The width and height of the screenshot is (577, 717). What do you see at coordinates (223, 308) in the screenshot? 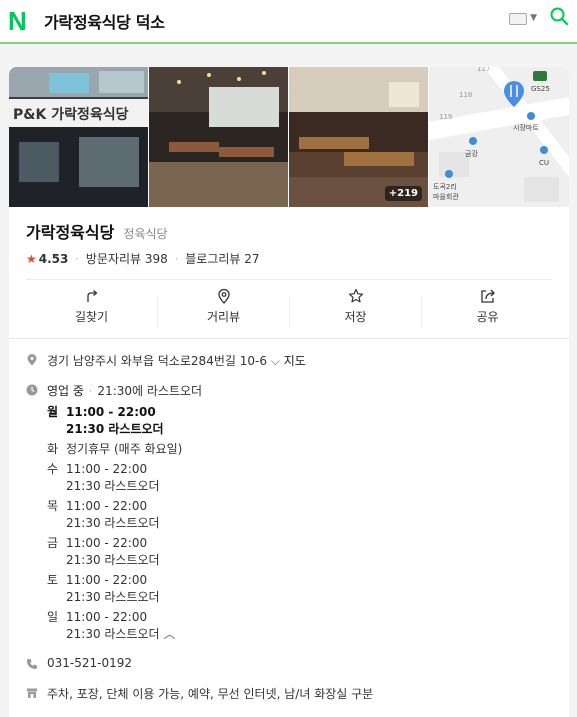
I see `street-view-button: 거리뷰` at bounding box center [223, 308].